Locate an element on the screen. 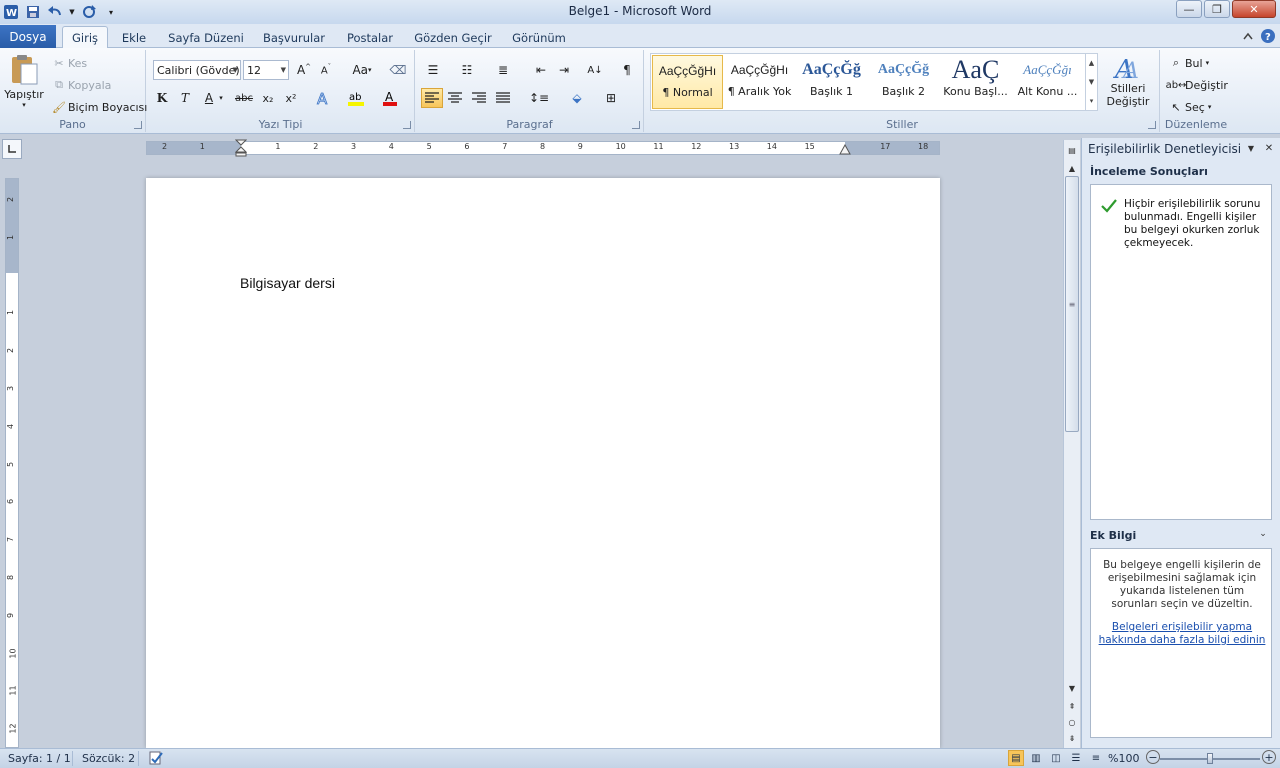 This screenshot has width=1280, height=768. tab-file: Dosya is located at coordinates (28, 36).